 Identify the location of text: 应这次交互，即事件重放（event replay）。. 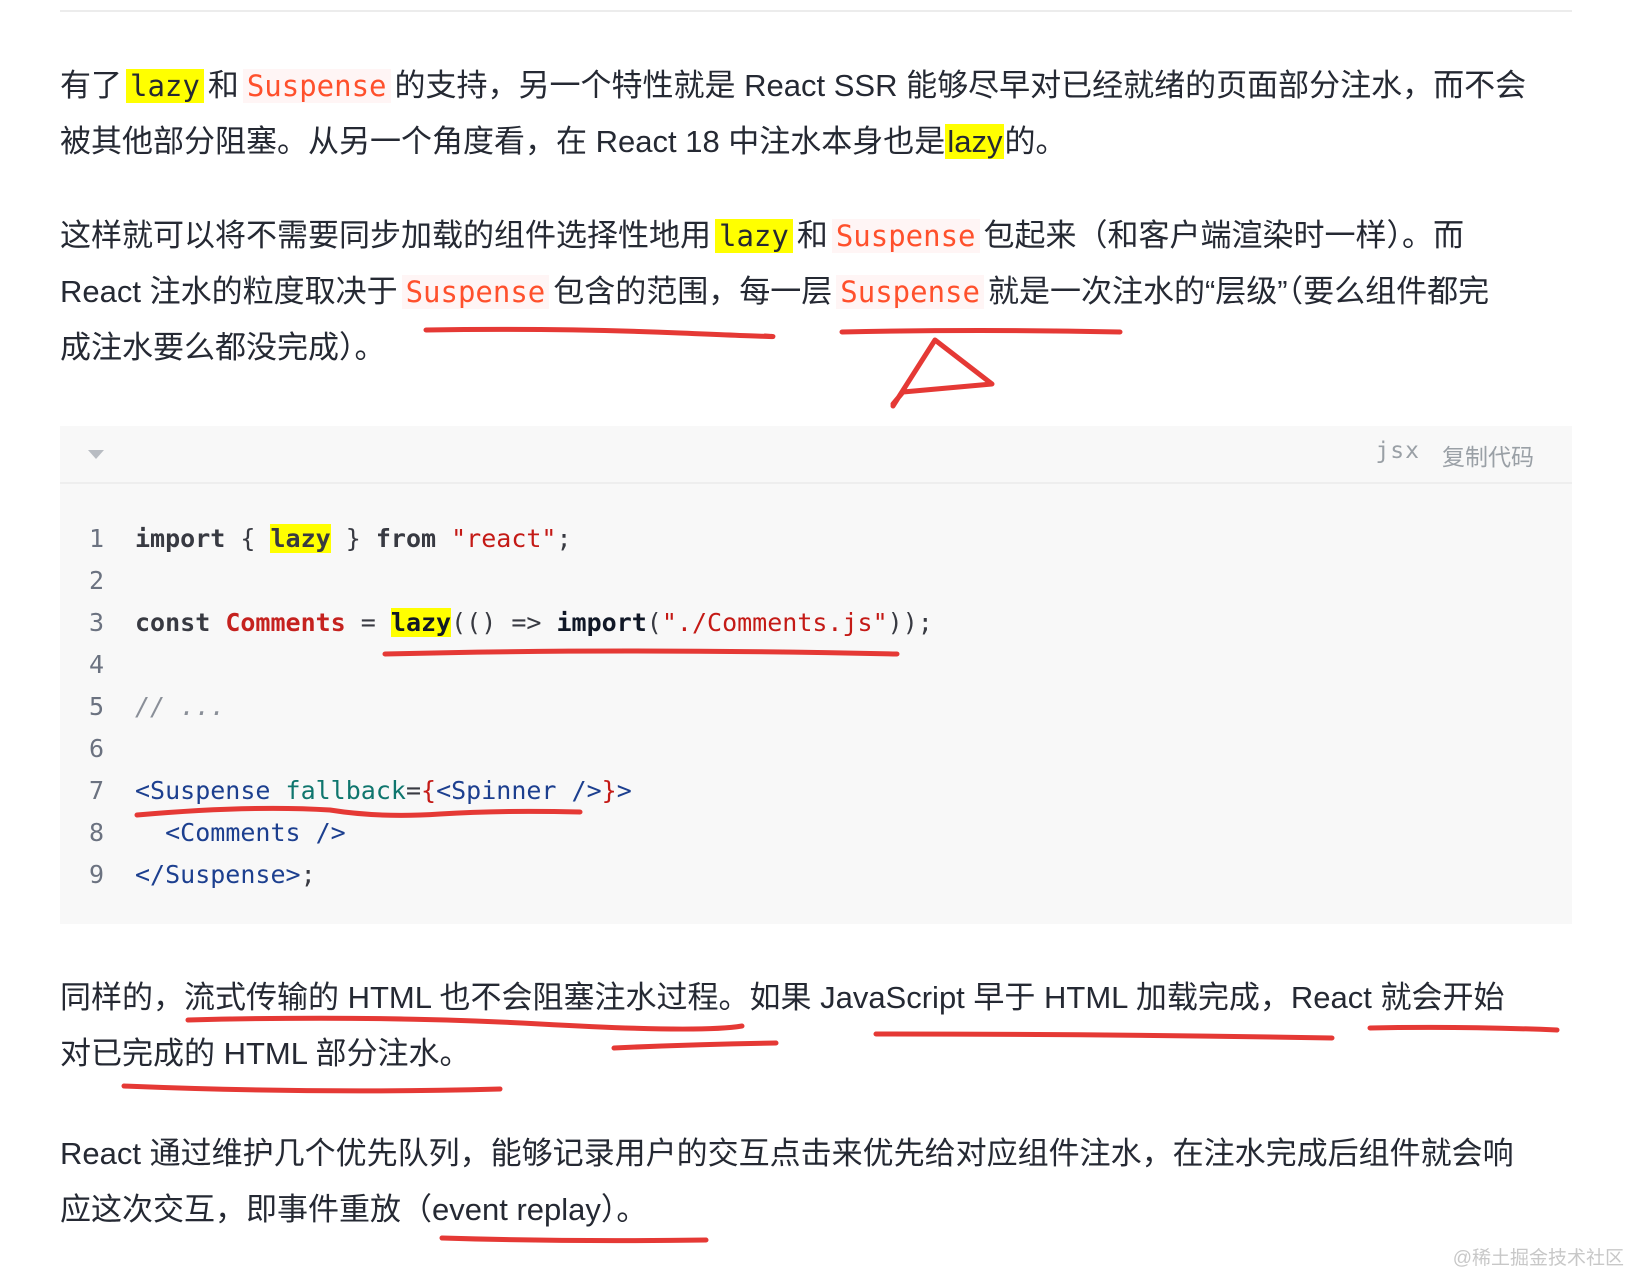
(354, 1209).